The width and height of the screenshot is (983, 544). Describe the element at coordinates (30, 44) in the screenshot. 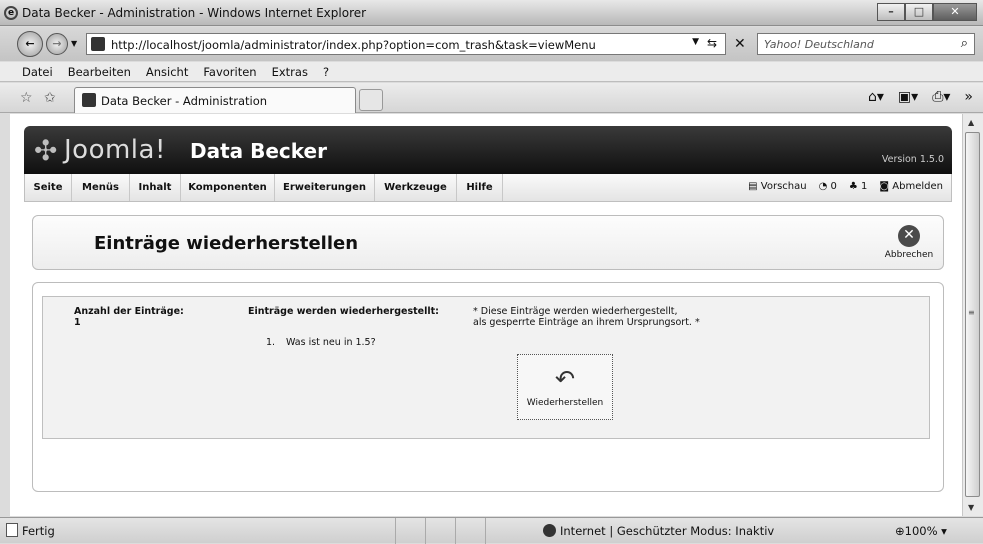

I see `back-button: ←` at that location.